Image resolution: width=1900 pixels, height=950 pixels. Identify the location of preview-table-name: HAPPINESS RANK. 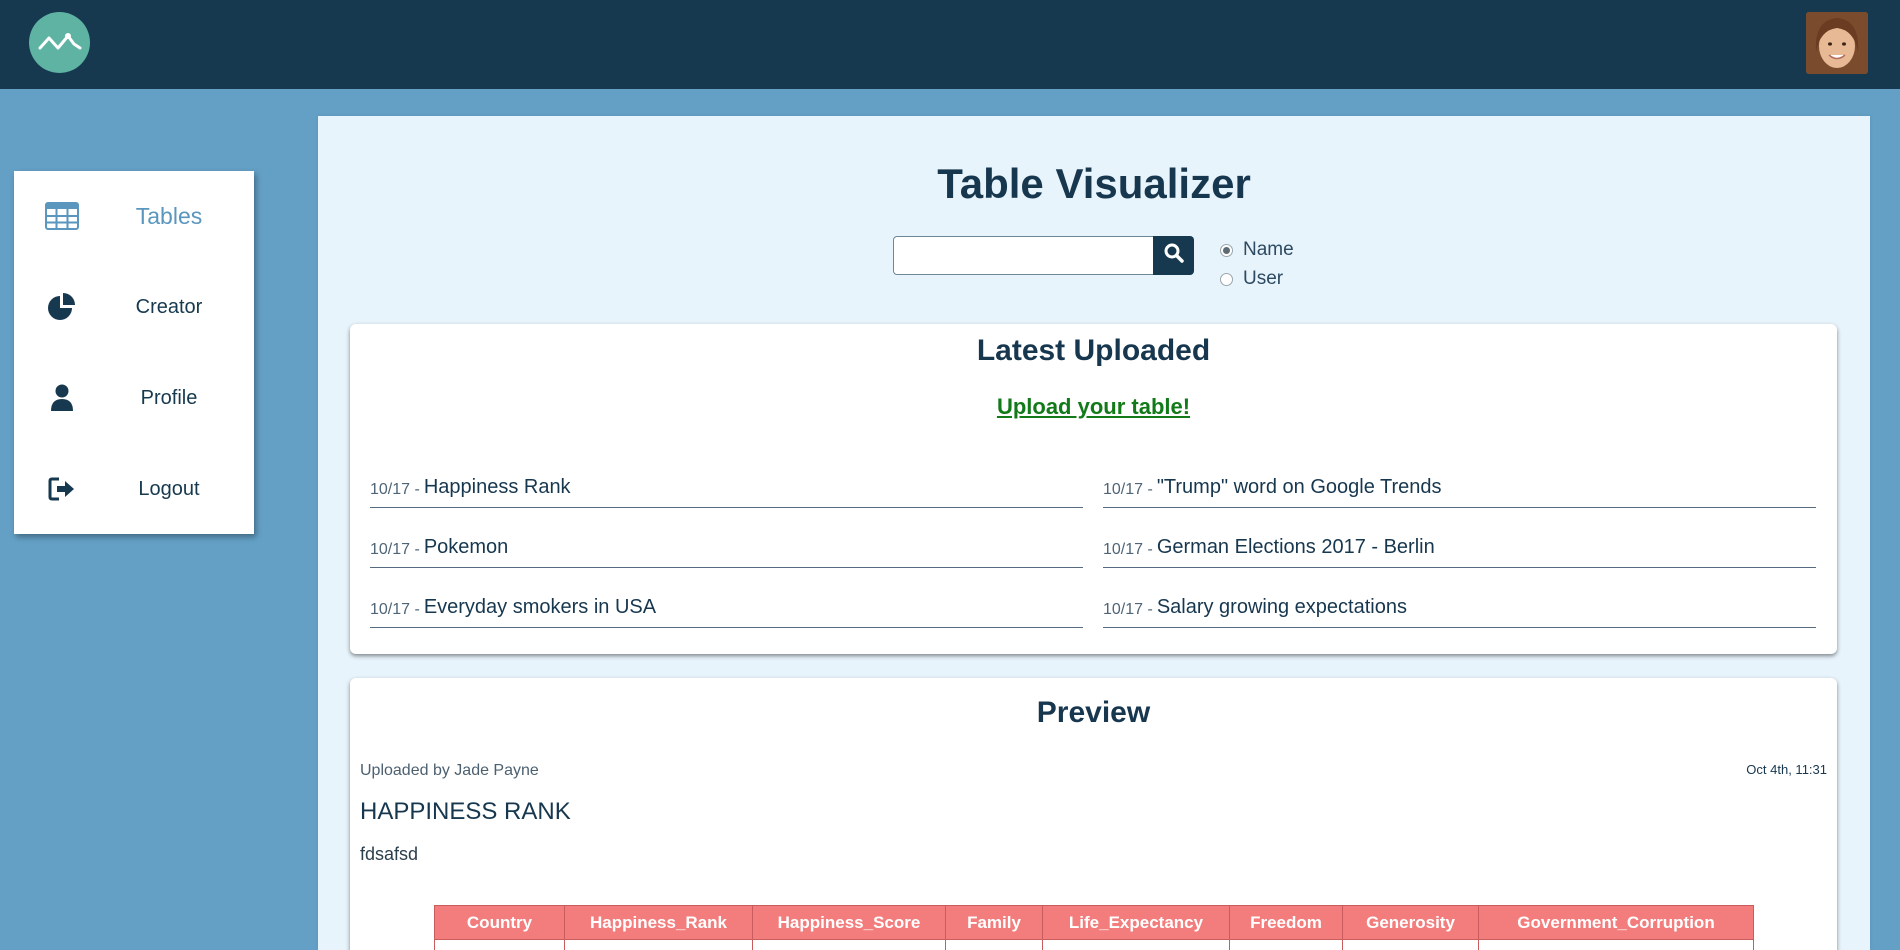
(465, 811).